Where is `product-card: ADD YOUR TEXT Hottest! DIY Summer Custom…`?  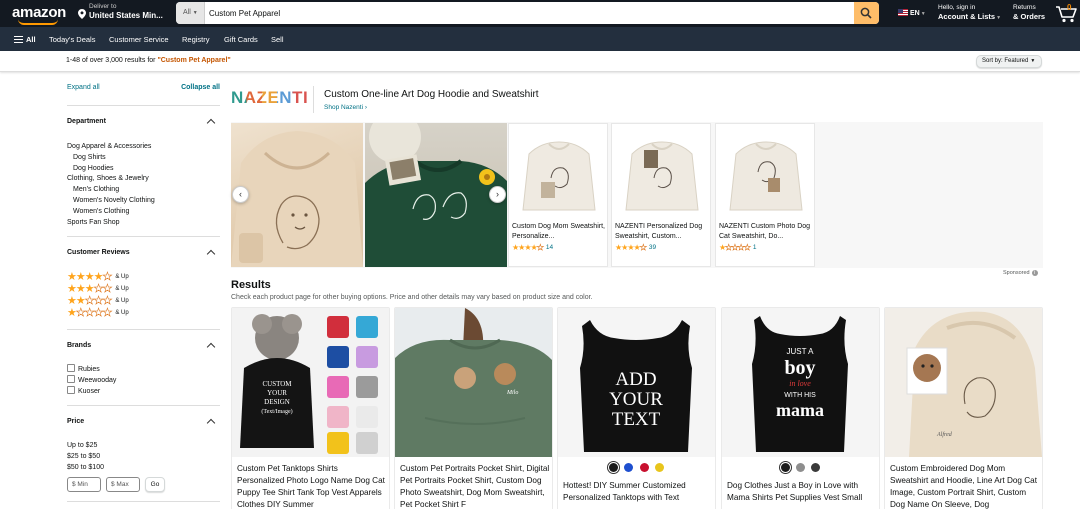
product-card: ADD YOUR TEXT Hottest! DIY Summer Custom… is located at coordinates (636, 408).